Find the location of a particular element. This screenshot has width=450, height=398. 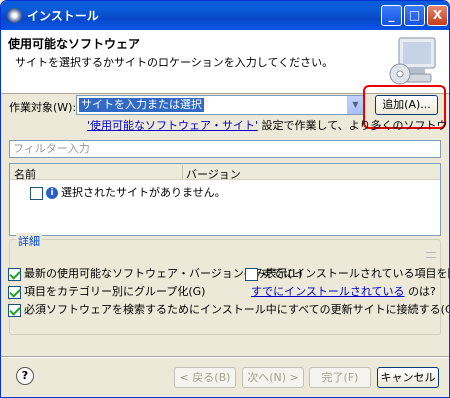

site-combo: サイトを入力または選択 ▼ is located at coordinates (220, 105).